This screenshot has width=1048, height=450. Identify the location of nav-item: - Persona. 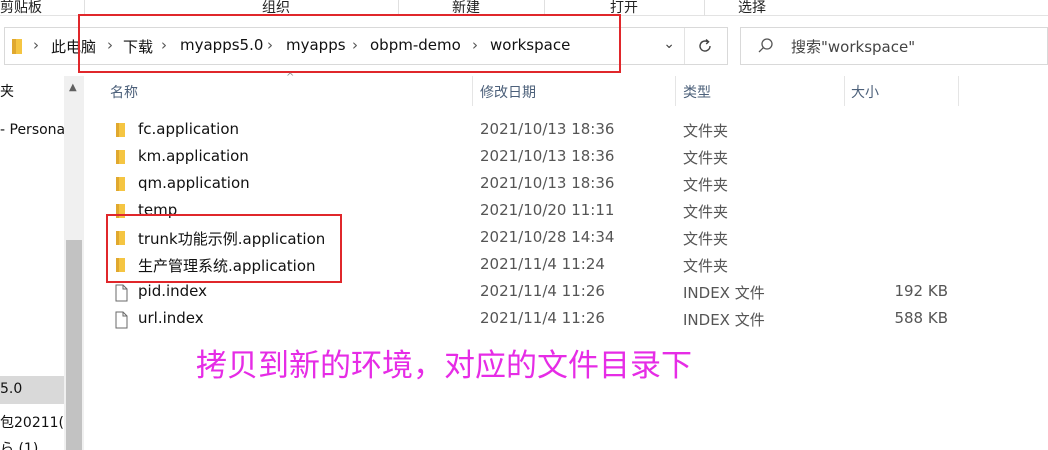
(32, 130).